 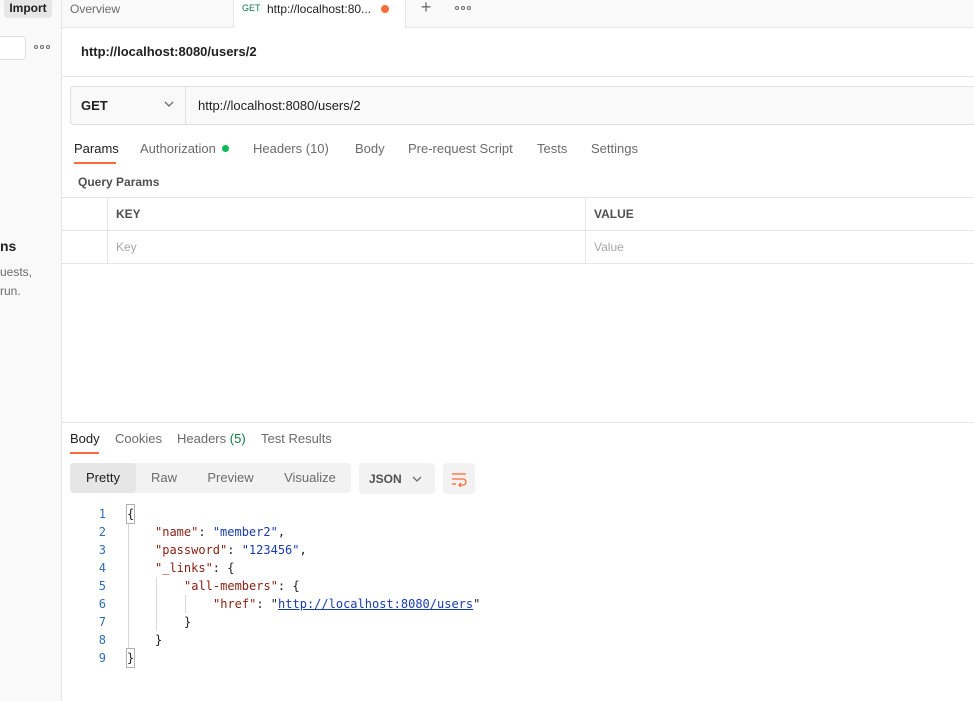 What do you see at coordinates (310, 478) in the screenshot?
I see `view-visualize-button: Visualize` at bounding box center [310, 478].